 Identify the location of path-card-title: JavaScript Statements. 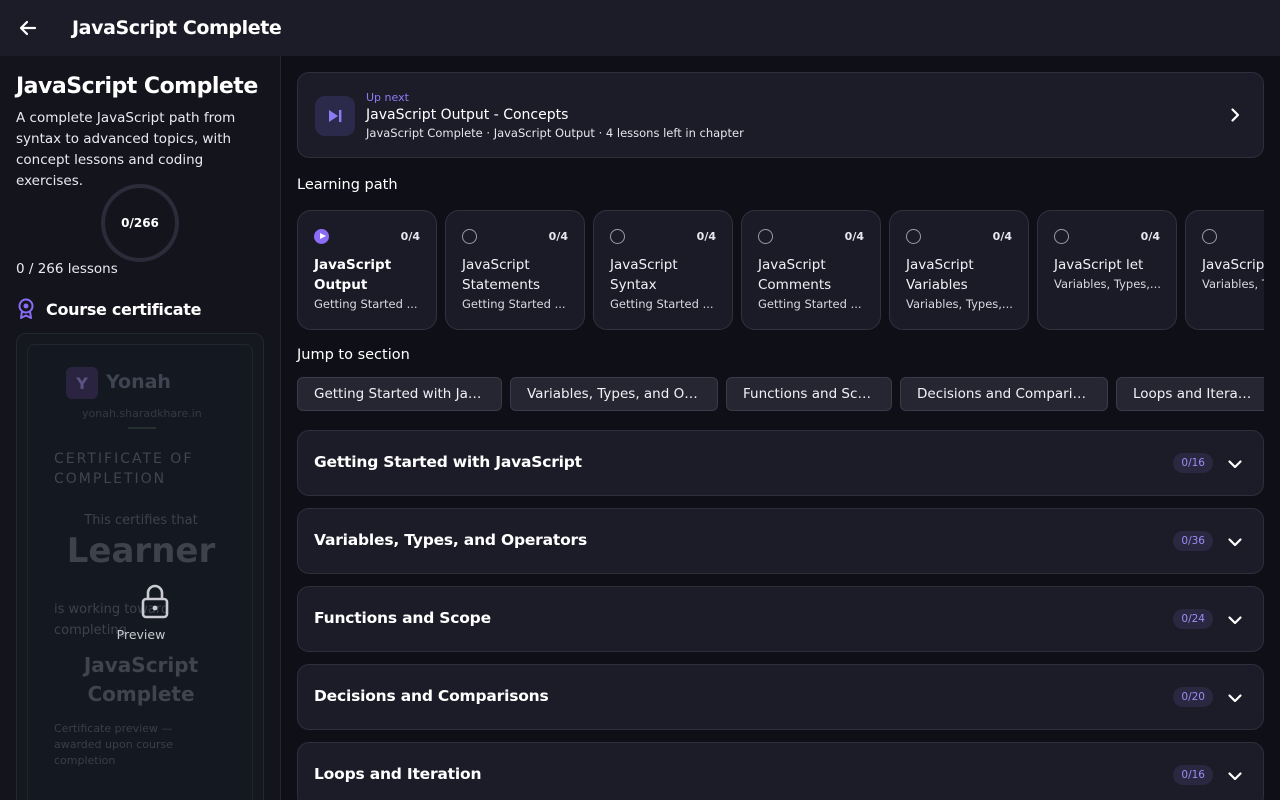
(501, 275).